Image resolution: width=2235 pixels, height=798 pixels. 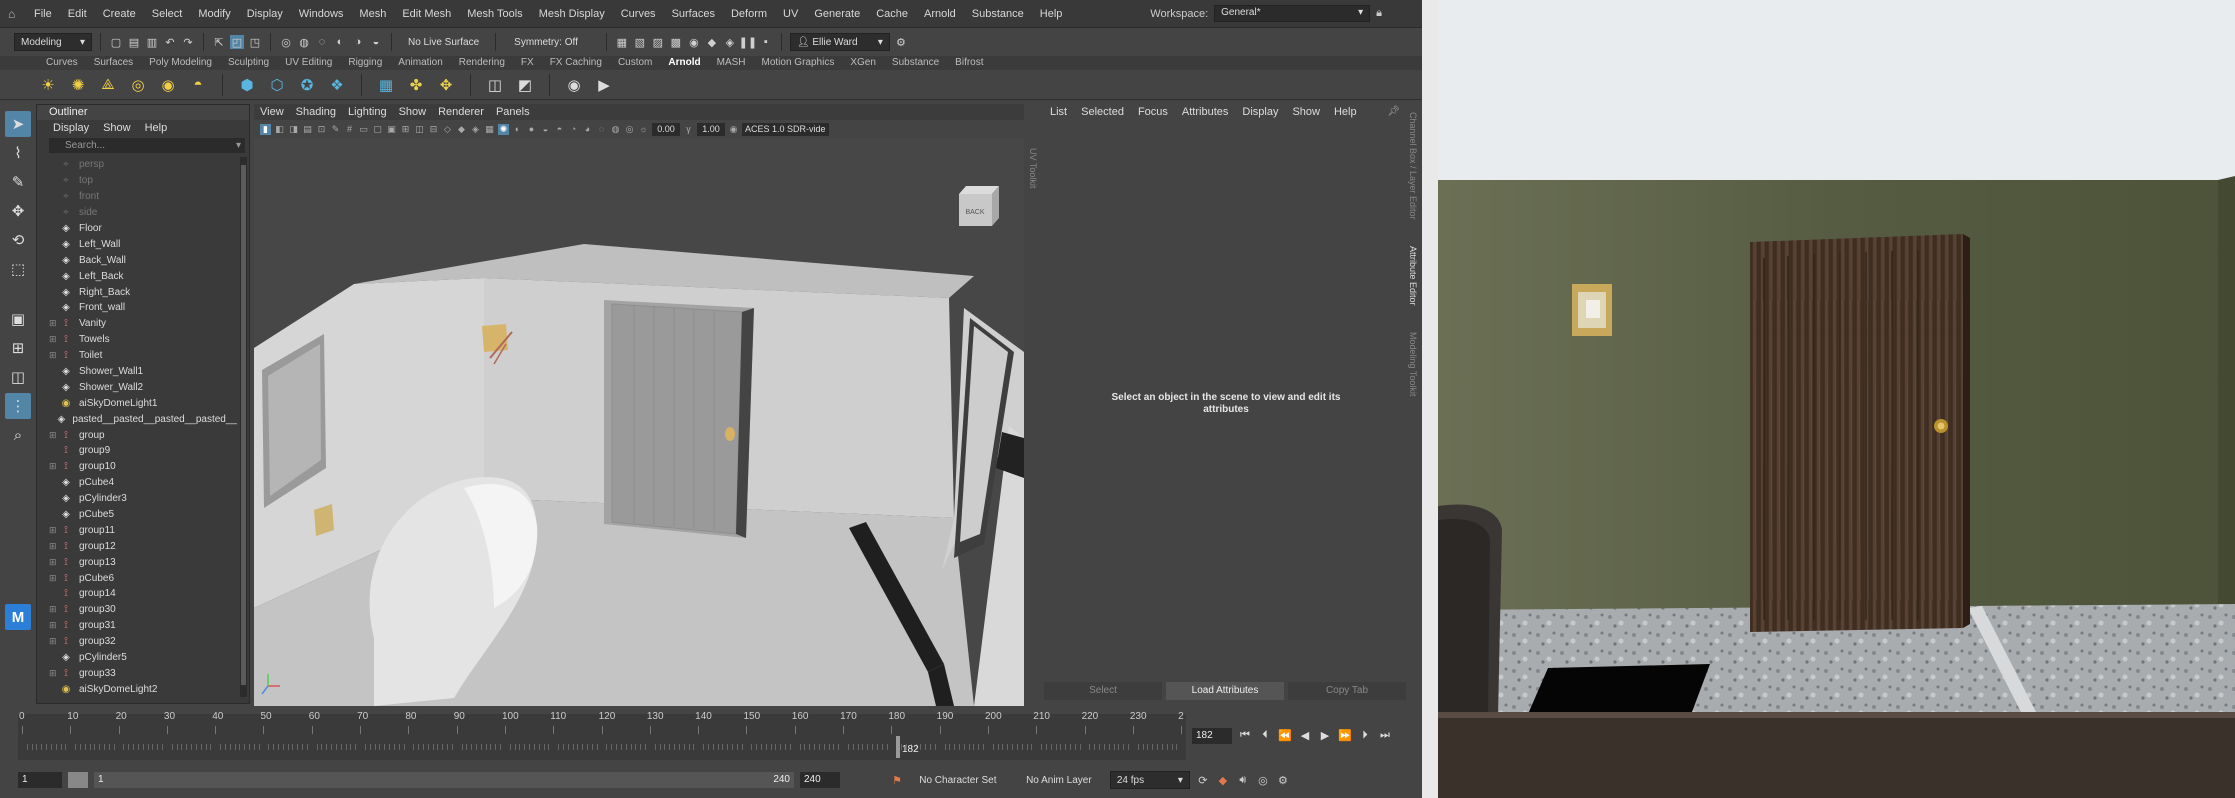 What do you see at coordinates (18, 319) in the screenshot?
I see `single-view-icon: ▣` at bounding box center [18, 319].